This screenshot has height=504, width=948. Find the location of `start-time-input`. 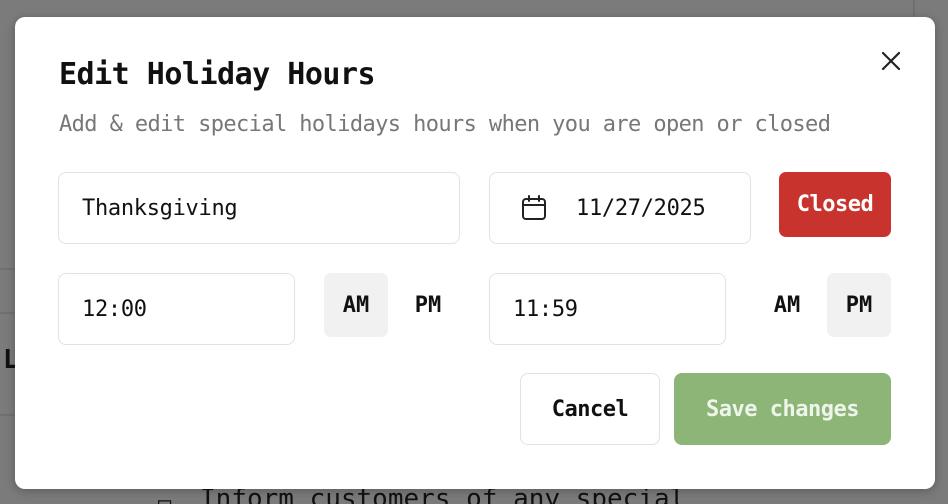

start-time-input is located at coordinates (188, 309).